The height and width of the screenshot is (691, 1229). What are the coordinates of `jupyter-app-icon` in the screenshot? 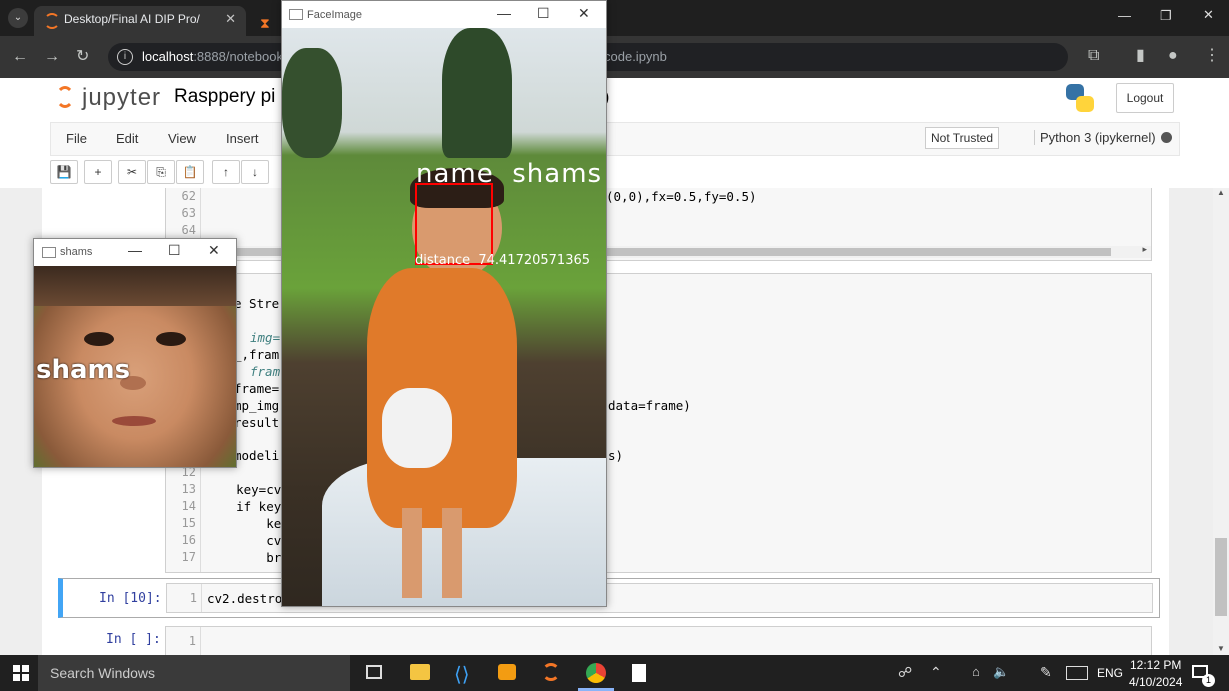 It's located at (551, 672).